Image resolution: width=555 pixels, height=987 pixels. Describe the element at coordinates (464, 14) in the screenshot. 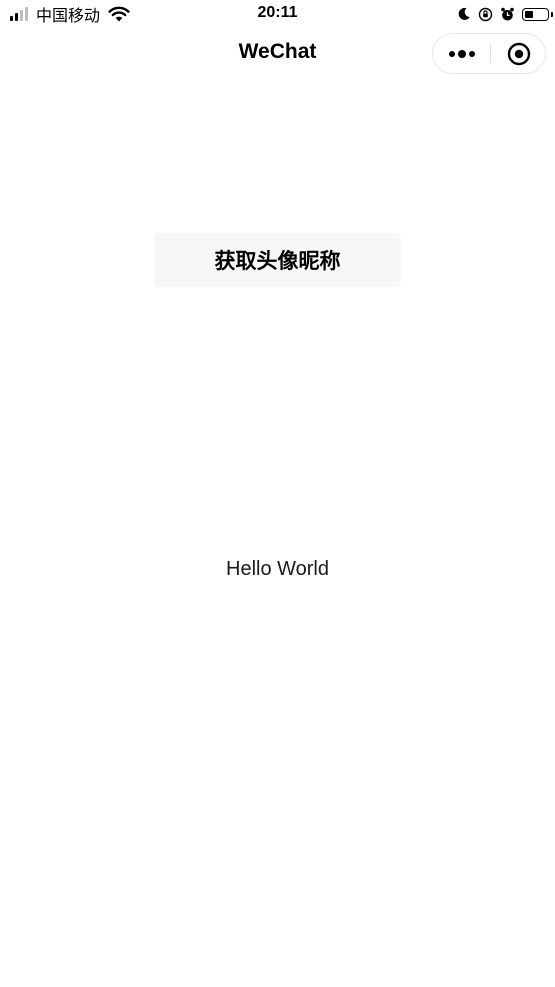

I see `moon-icon` at that location.